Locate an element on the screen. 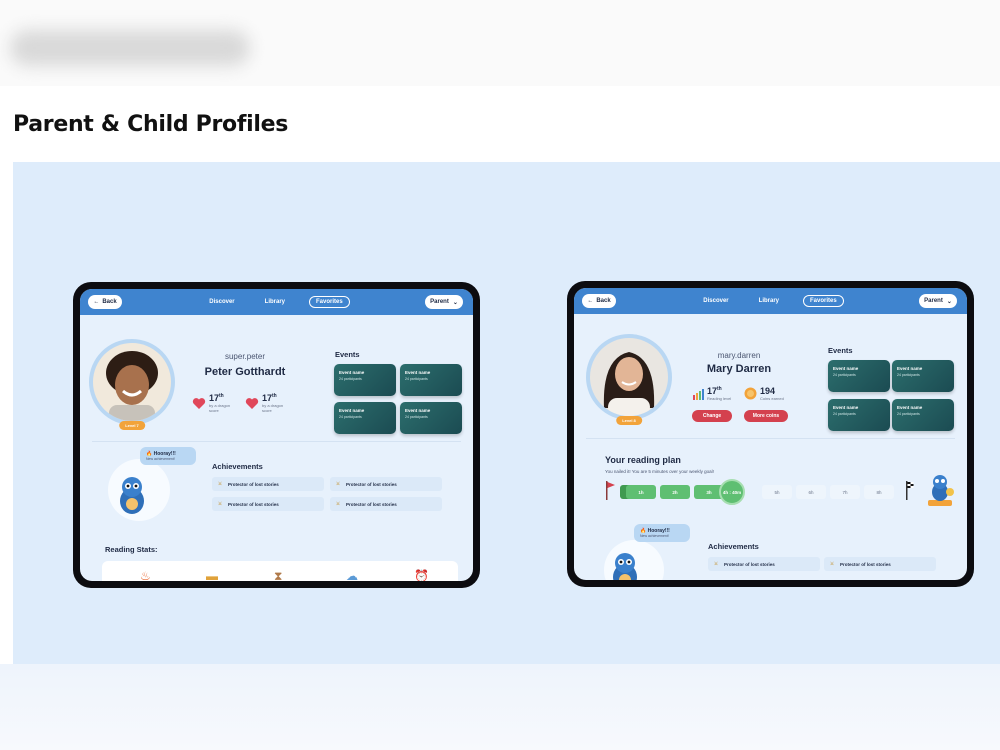 The height and width of the screenshot is (750, 1000). level-badge: Level 8 is located at coordinates (629, 420).